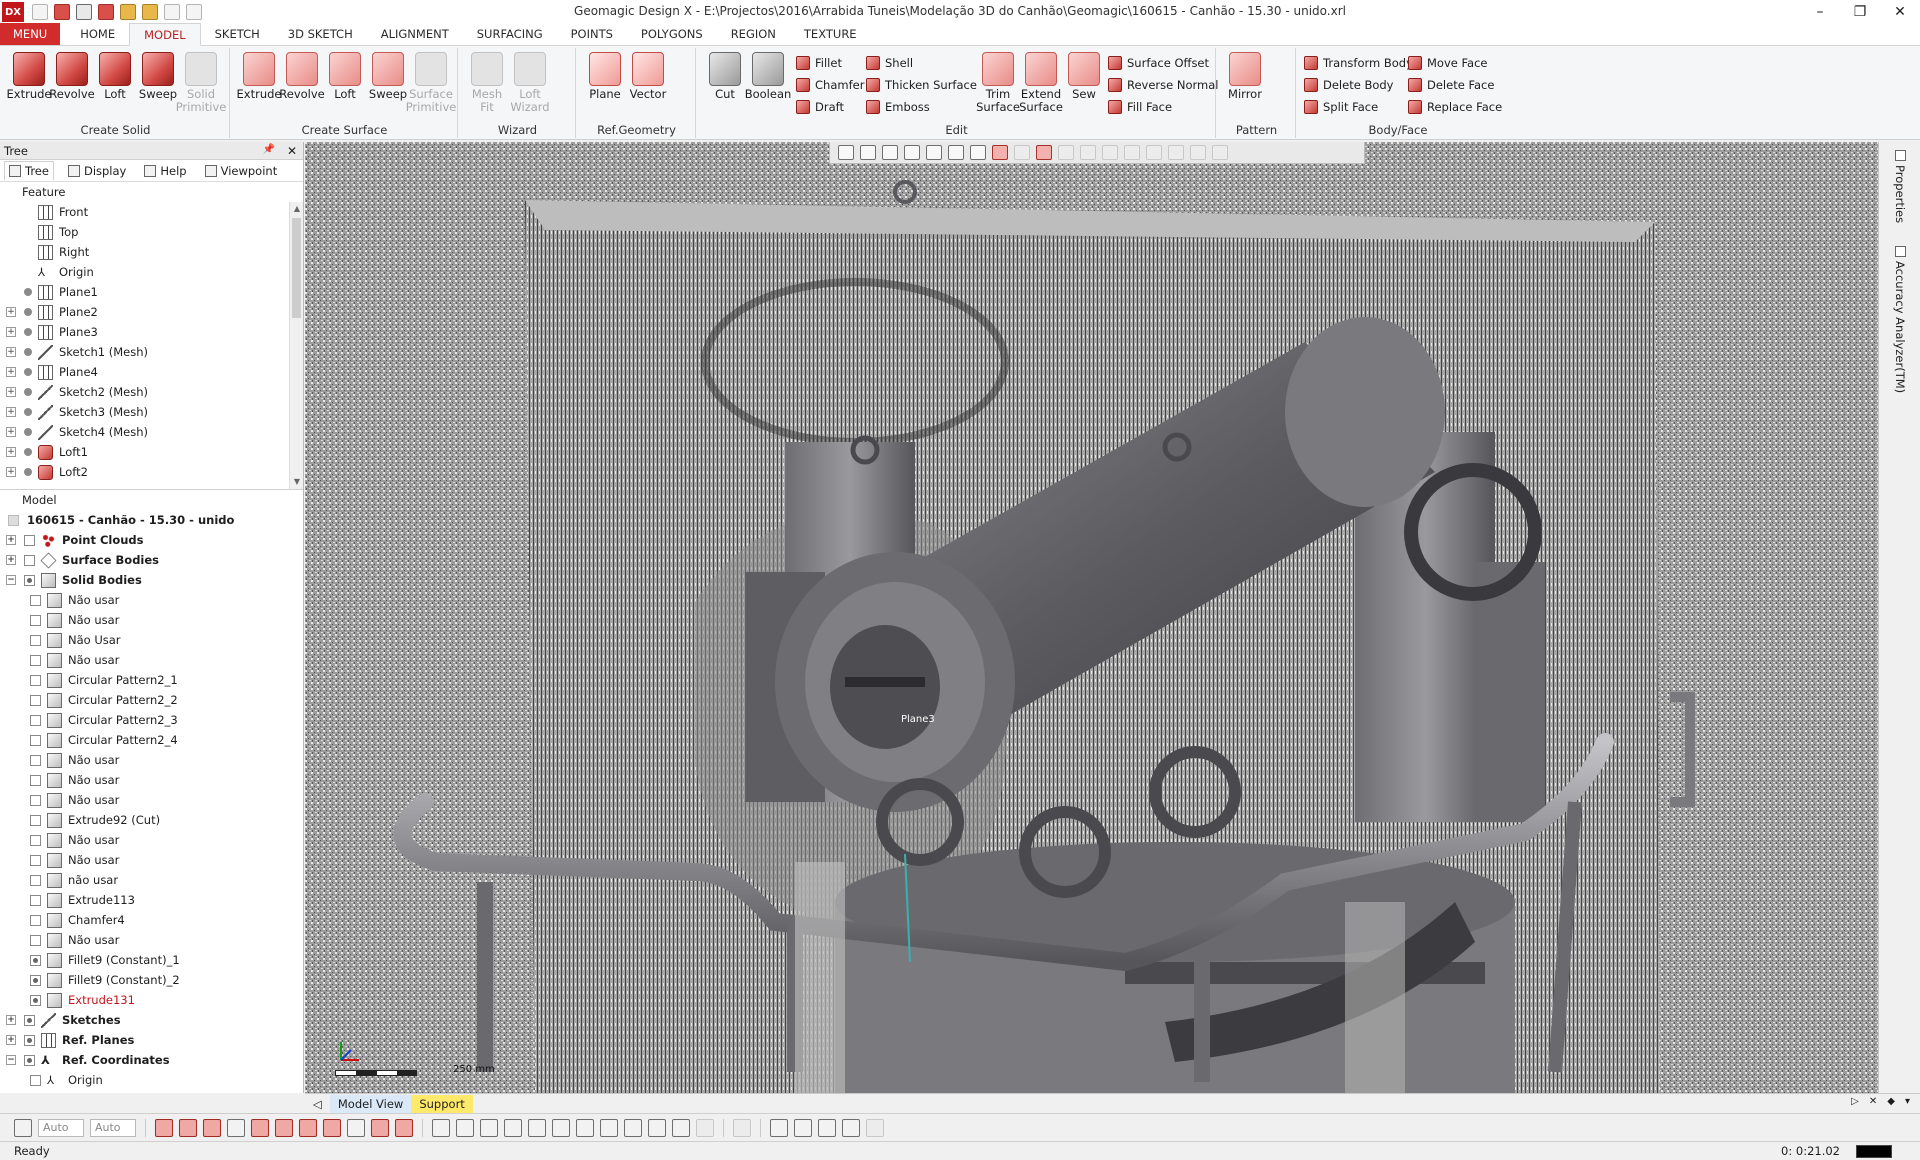  What do you see at coordinates (151, 640) in the screenshot?
I see `solid-body-row: Não Usar` at bounding box center [151, 640].